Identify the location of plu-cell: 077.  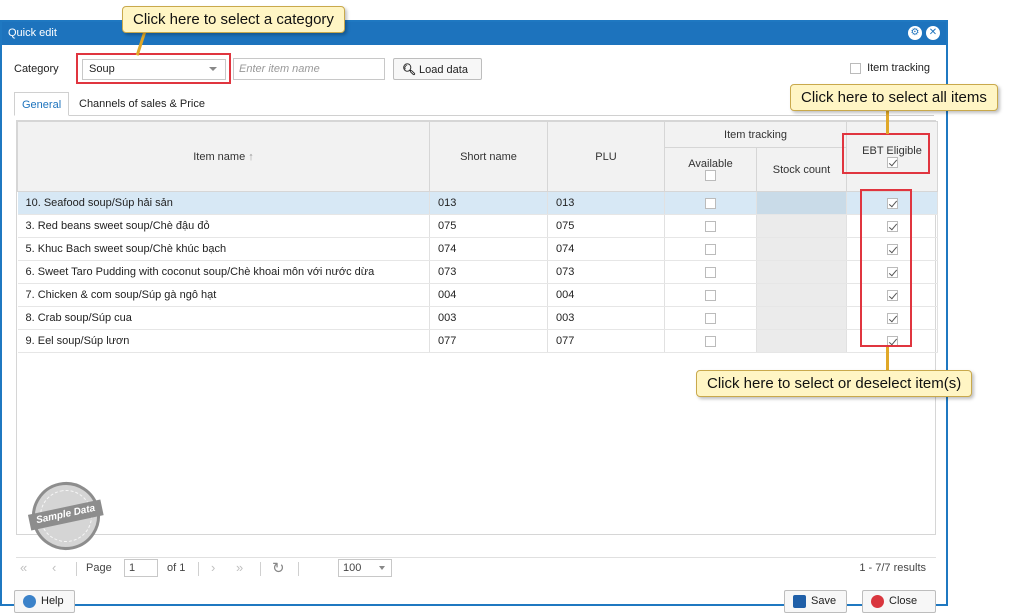
(606, 341).